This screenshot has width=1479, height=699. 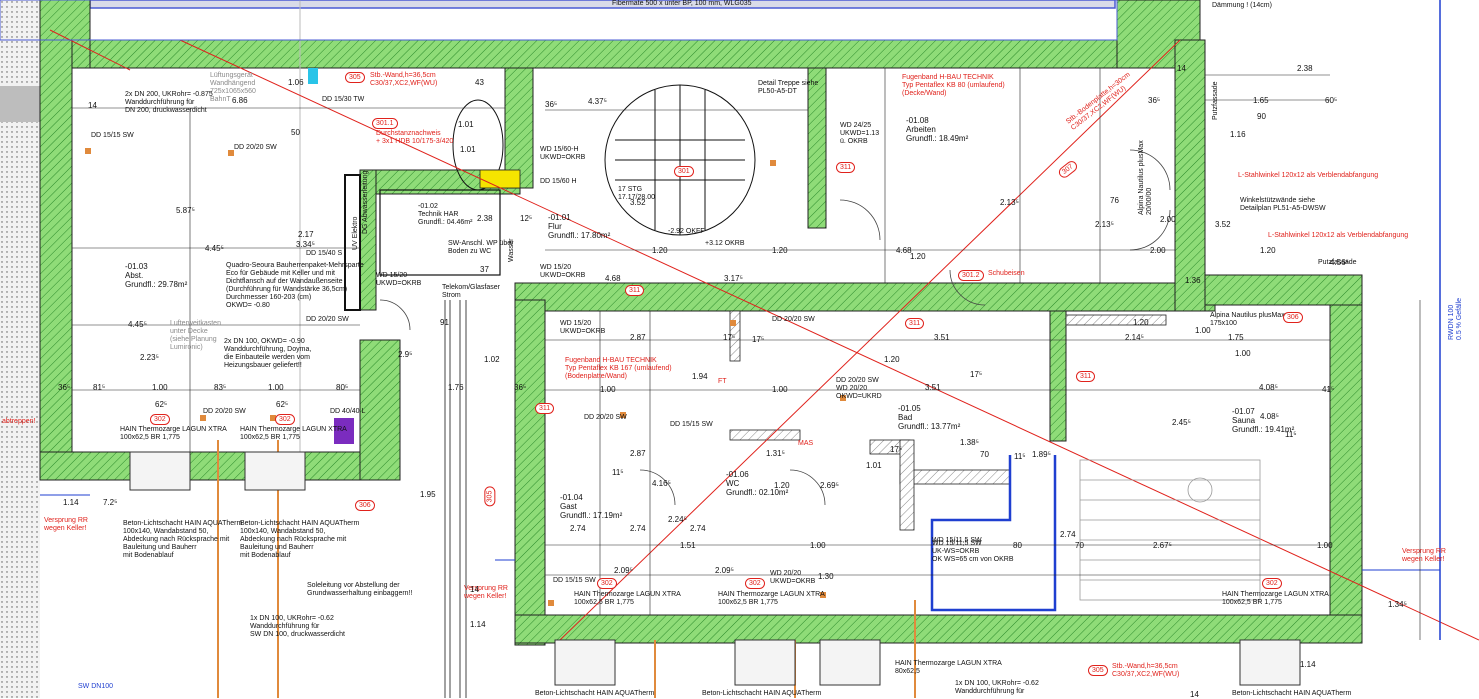 What do you see at coordinates (1397, 604) in the screenshot?
I see `dimension-label: 1.34⁵` at bounding box center [1397, 604].